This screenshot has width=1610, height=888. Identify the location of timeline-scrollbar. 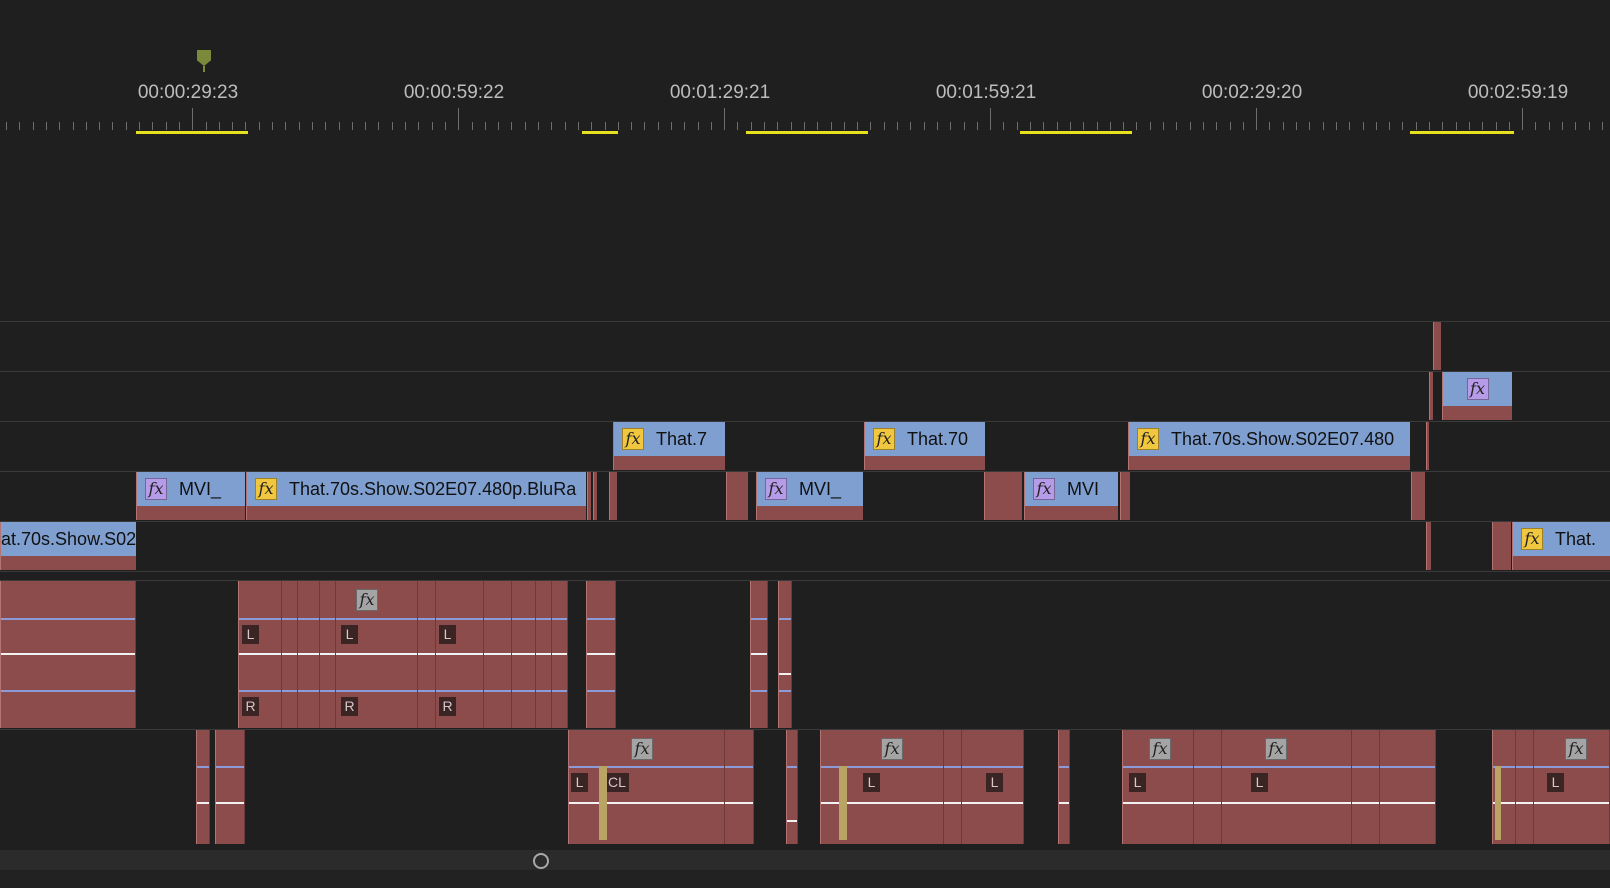
(805, 869).